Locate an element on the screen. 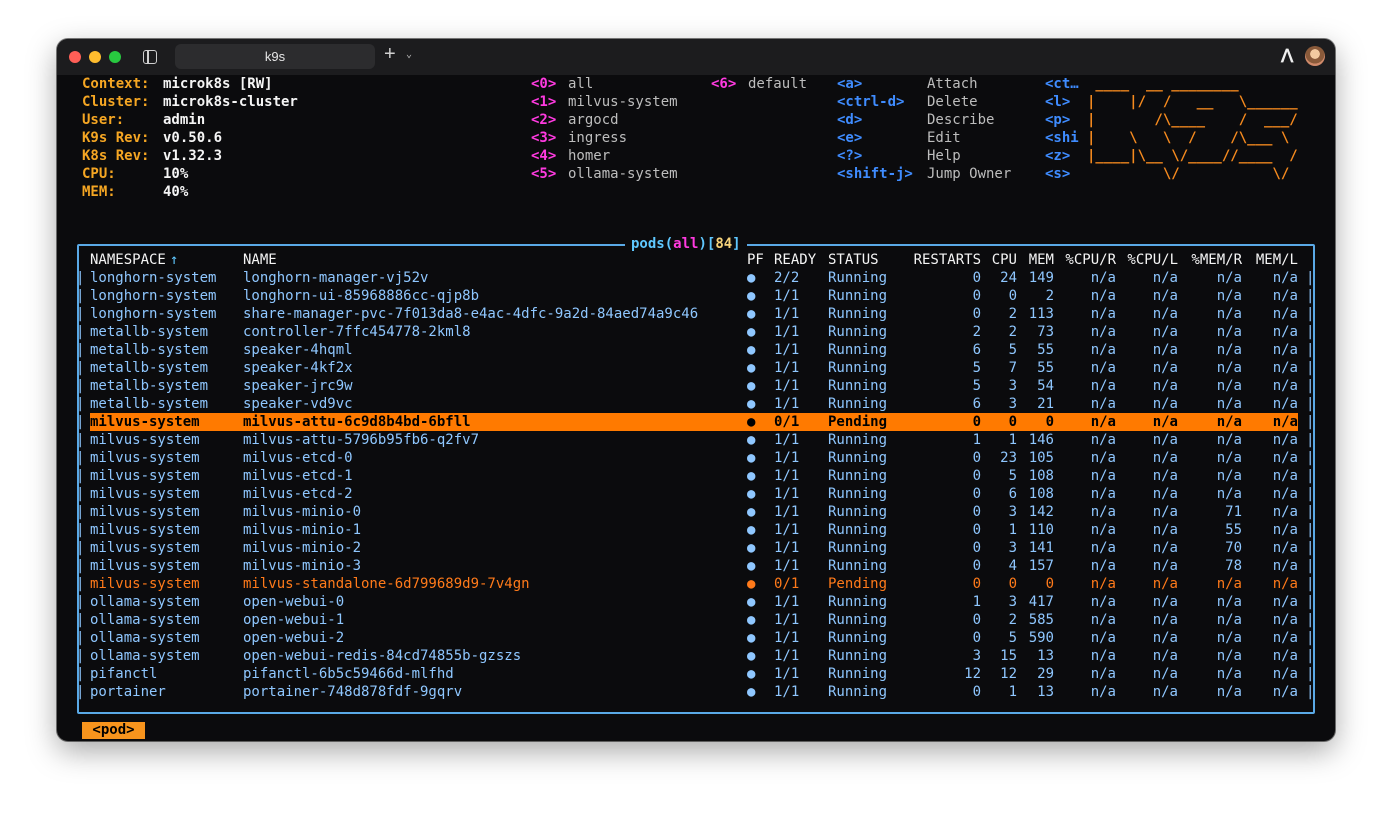 The width and height of the screenshot is (1392, 817). hotkey-key: <l> is located at coordinates (1057, 102).